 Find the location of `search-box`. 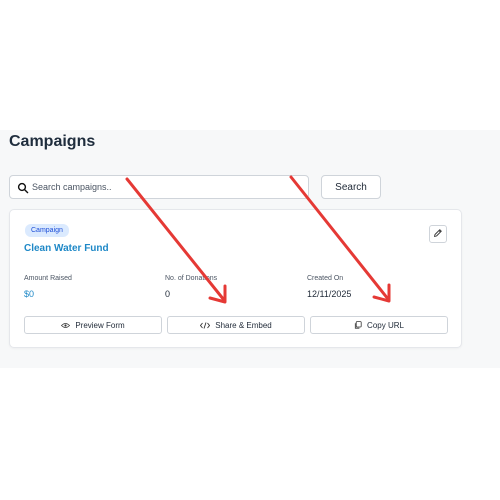

search-box is located at coordinates (159, 187).